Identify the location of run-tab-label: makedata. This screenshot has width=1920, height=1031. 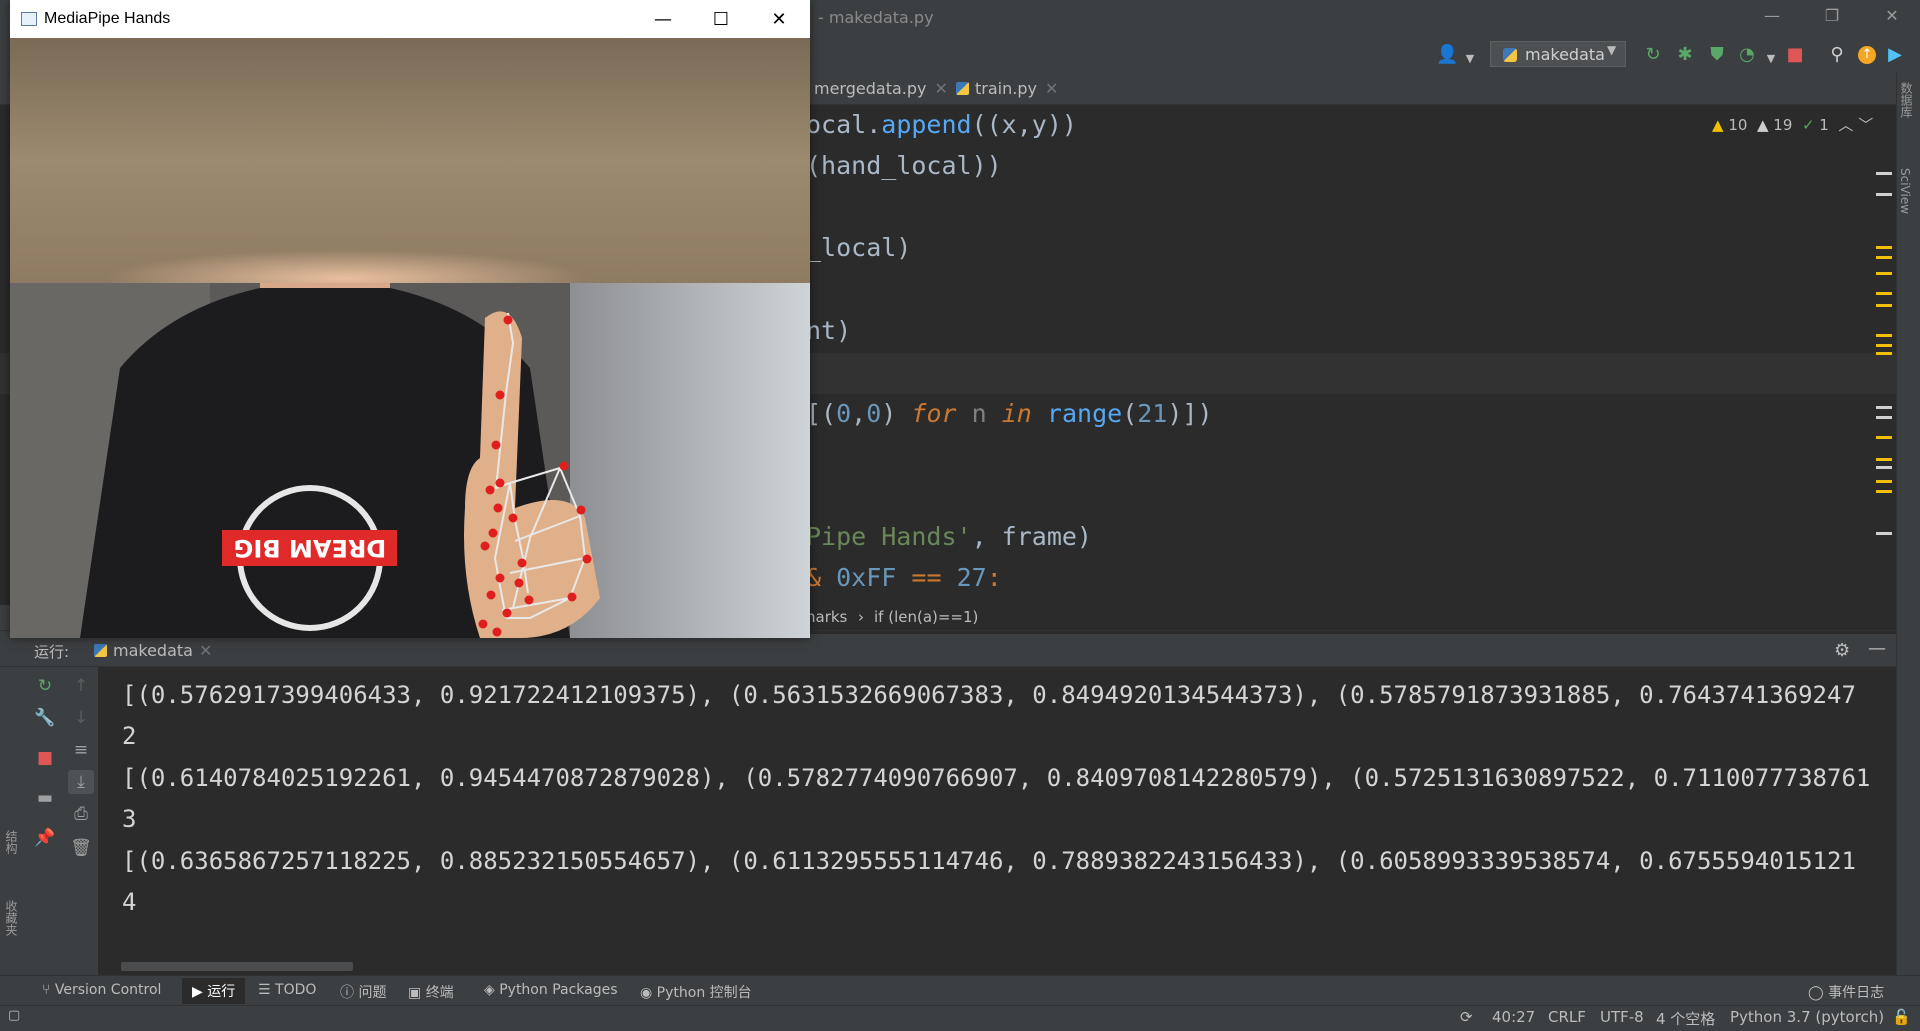
(153, 650).